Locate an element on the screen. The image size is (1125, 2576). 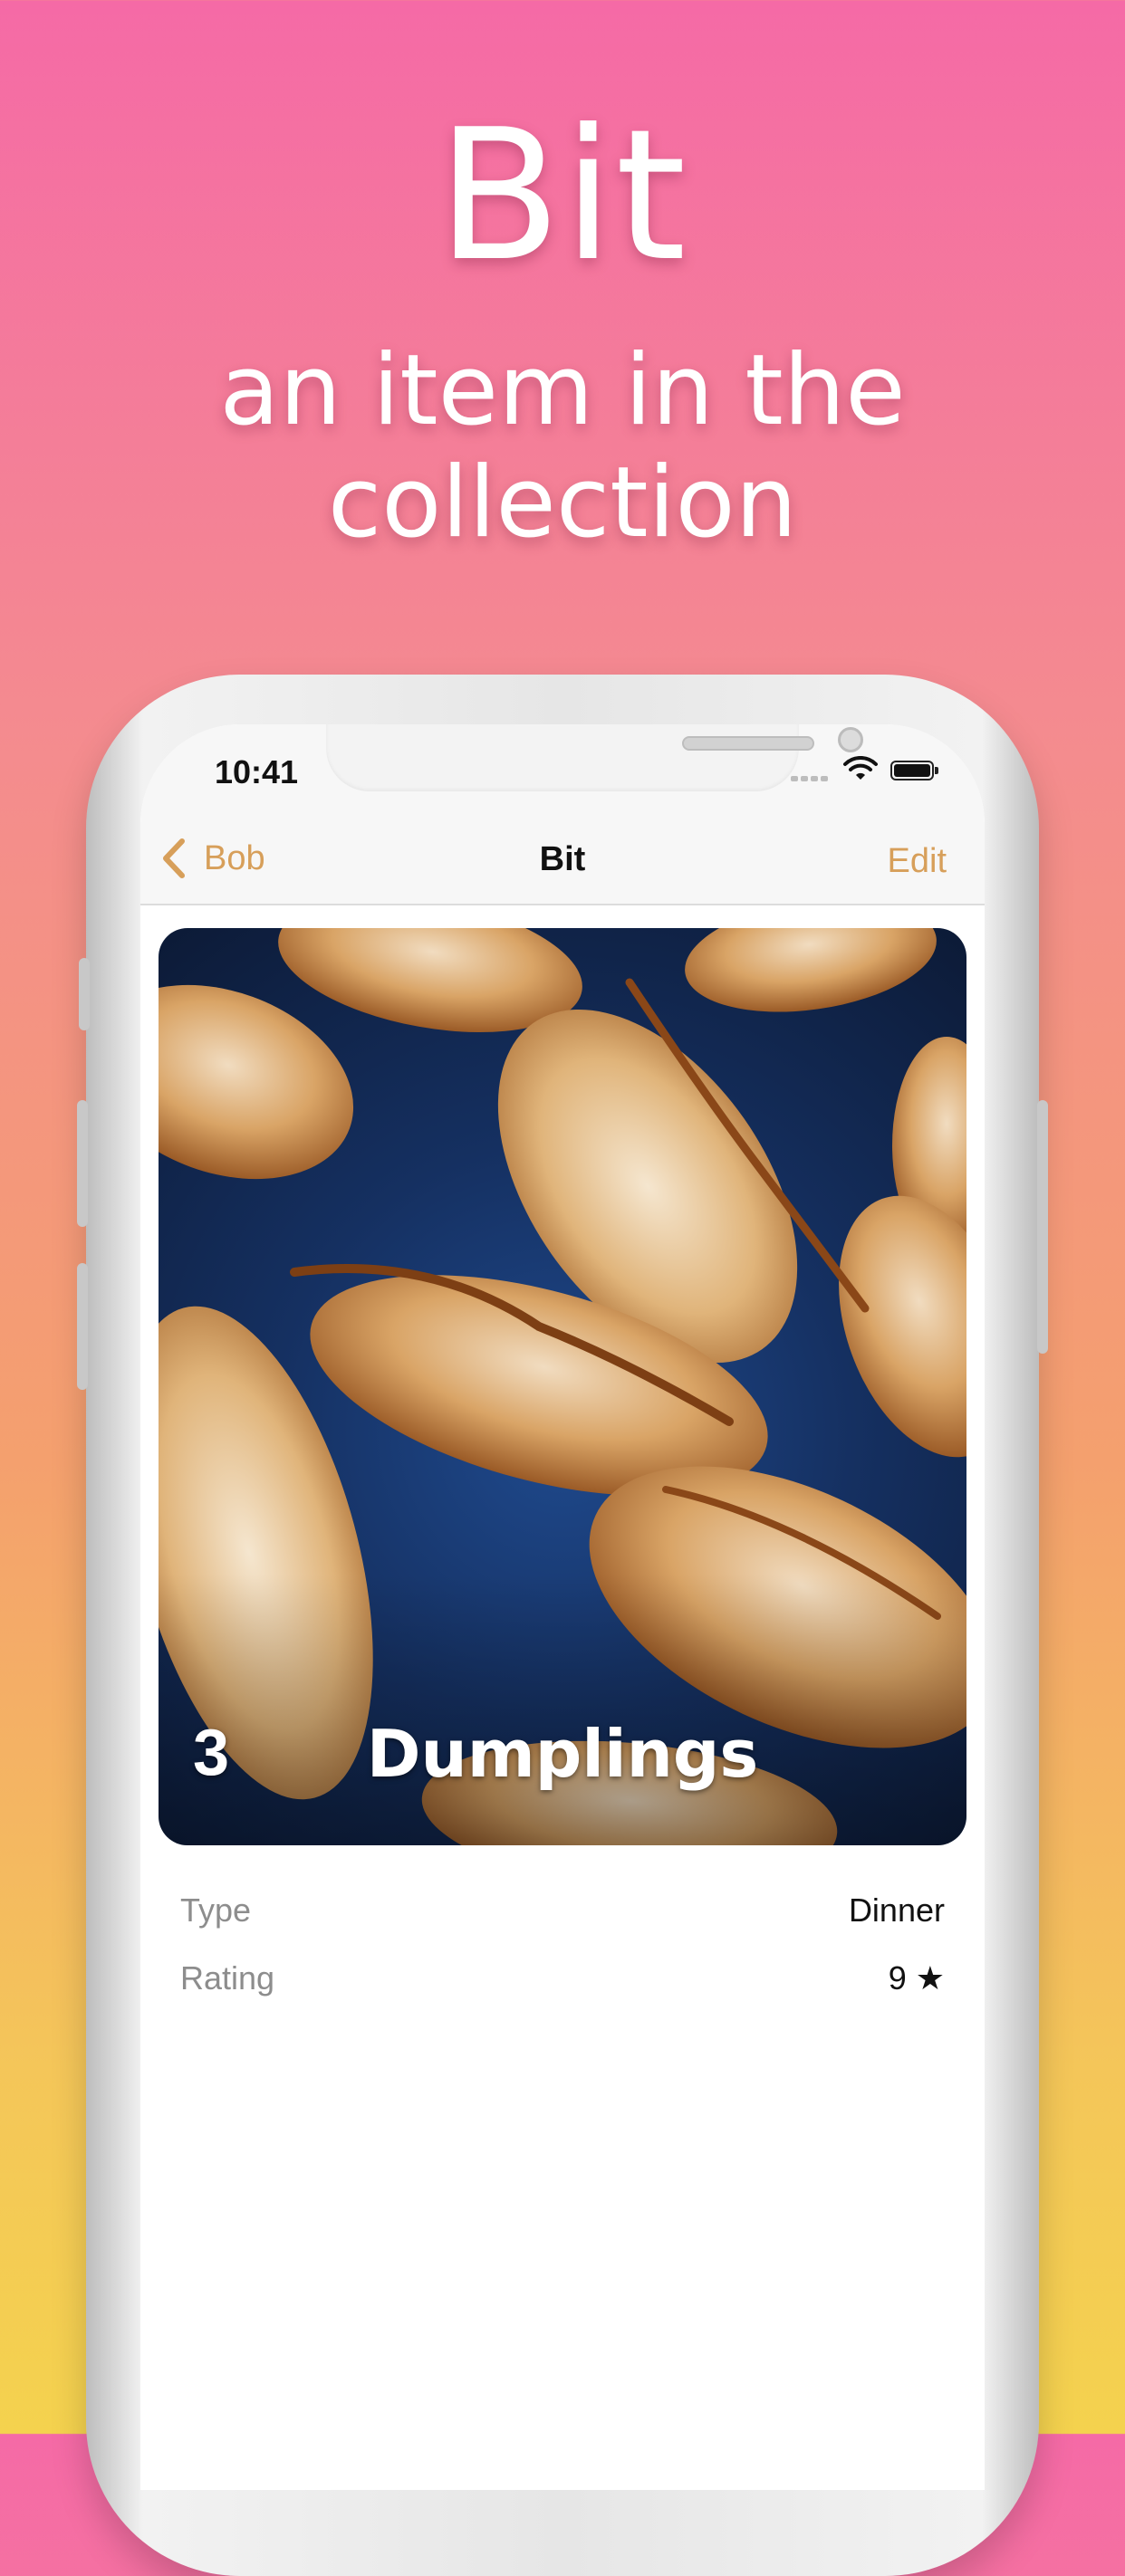
mute-switch is located at coordinates (85, 994).